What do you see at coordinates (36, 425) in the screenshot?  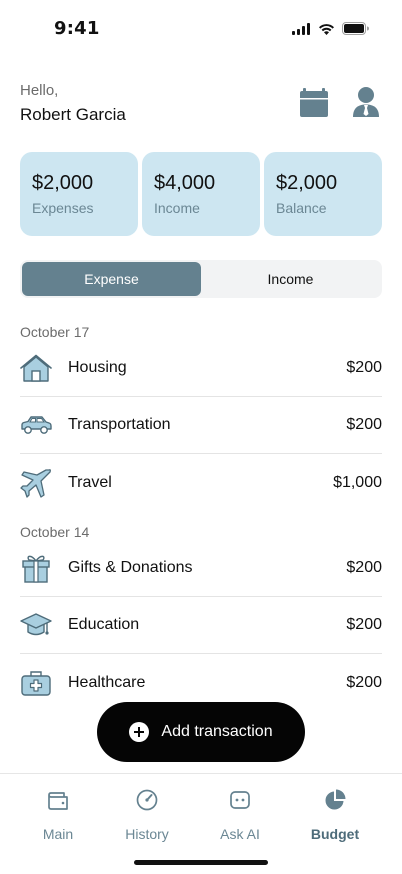 I see `car-icon` at bounding box center [36, 425].